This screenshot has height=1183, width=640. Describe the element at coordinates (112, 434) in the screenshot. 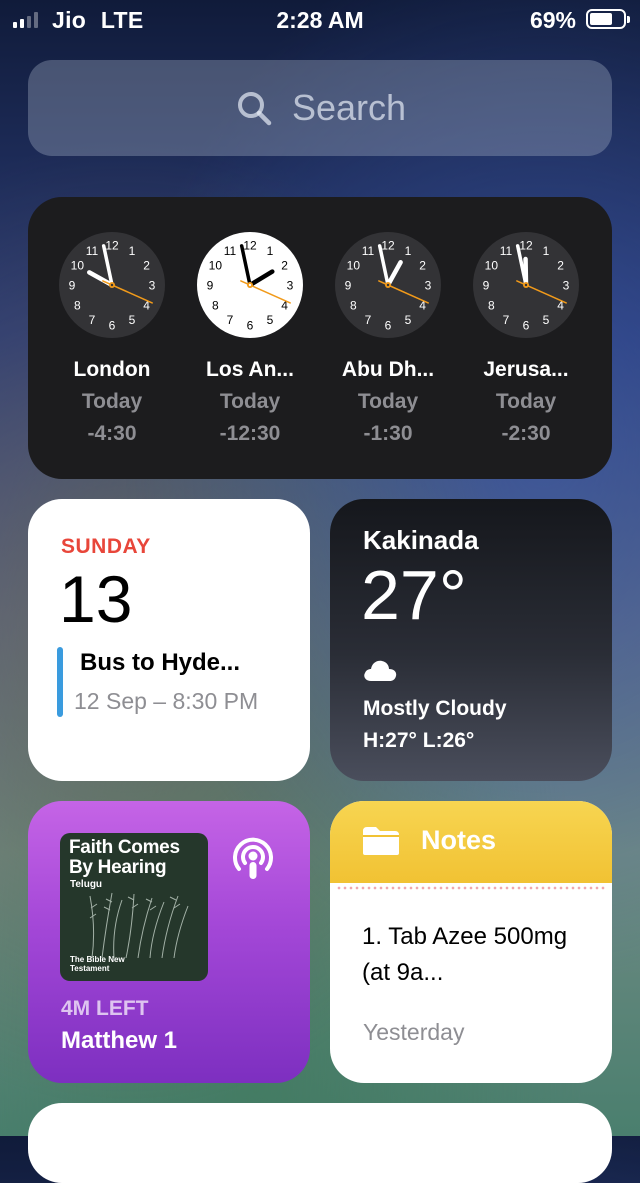

I see `clock-offset: -4:30` at that location.